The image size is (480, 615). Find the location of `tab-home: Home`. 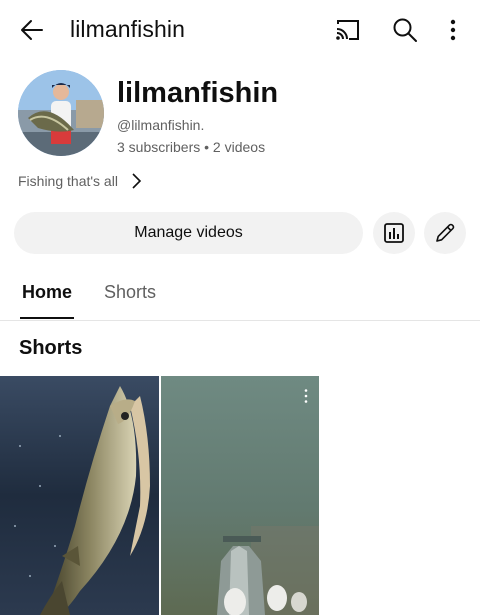

tab-home: Home is located at coordinates (47, 292).